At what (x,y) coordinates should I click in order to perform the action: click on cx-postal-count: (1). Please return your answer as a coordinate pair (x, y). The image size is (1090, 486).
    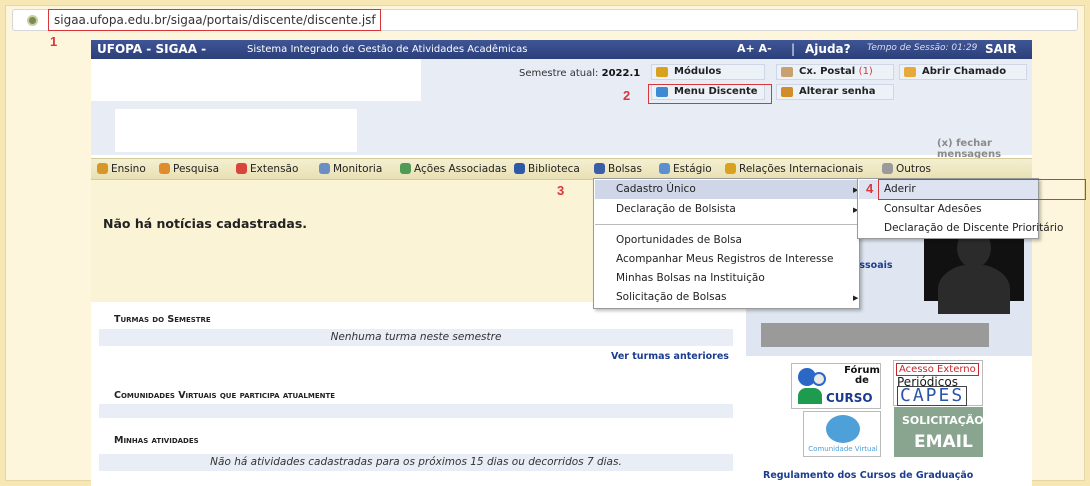
    Looking at the image, I should click on (865, 71).